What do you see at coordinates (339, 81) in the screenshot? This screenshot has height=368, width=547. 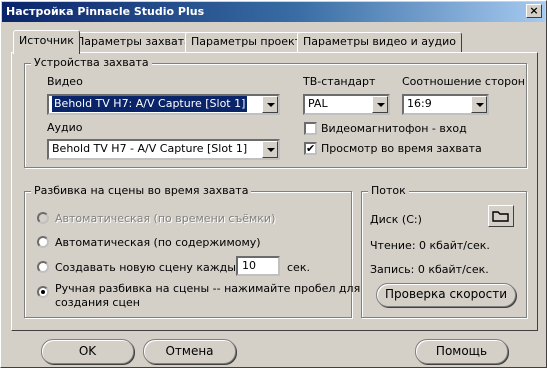 I see `tv-standard-label: ТВ-стандарт` at bounding box center [339, 81].